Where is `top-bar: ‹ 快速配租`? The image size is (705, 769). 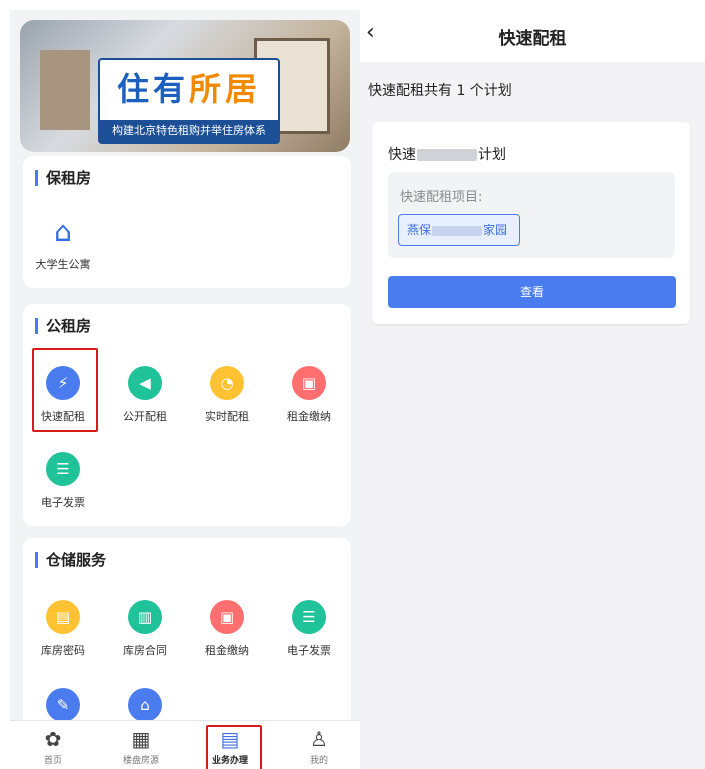
top-bar: ‹ 快速配租 is located at coordinates (532, 36).